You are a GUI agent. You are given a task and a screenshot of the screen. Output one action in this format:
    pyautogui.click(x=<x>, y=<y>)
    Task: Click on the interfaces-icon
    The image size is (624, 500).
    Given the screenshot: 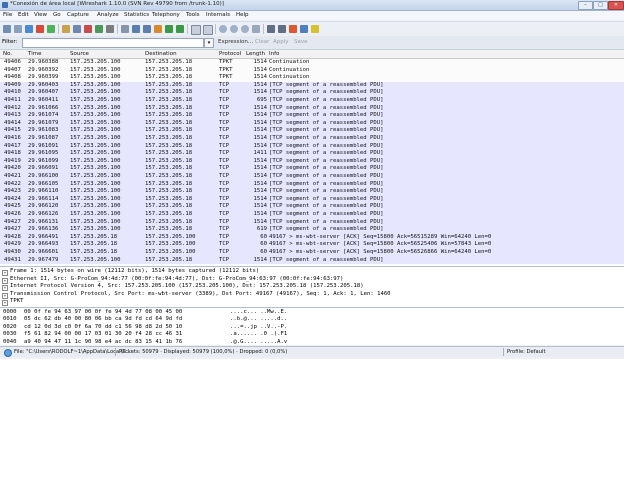 What is the action you would take?
    pyautogui.click(x=7, y=29)
    